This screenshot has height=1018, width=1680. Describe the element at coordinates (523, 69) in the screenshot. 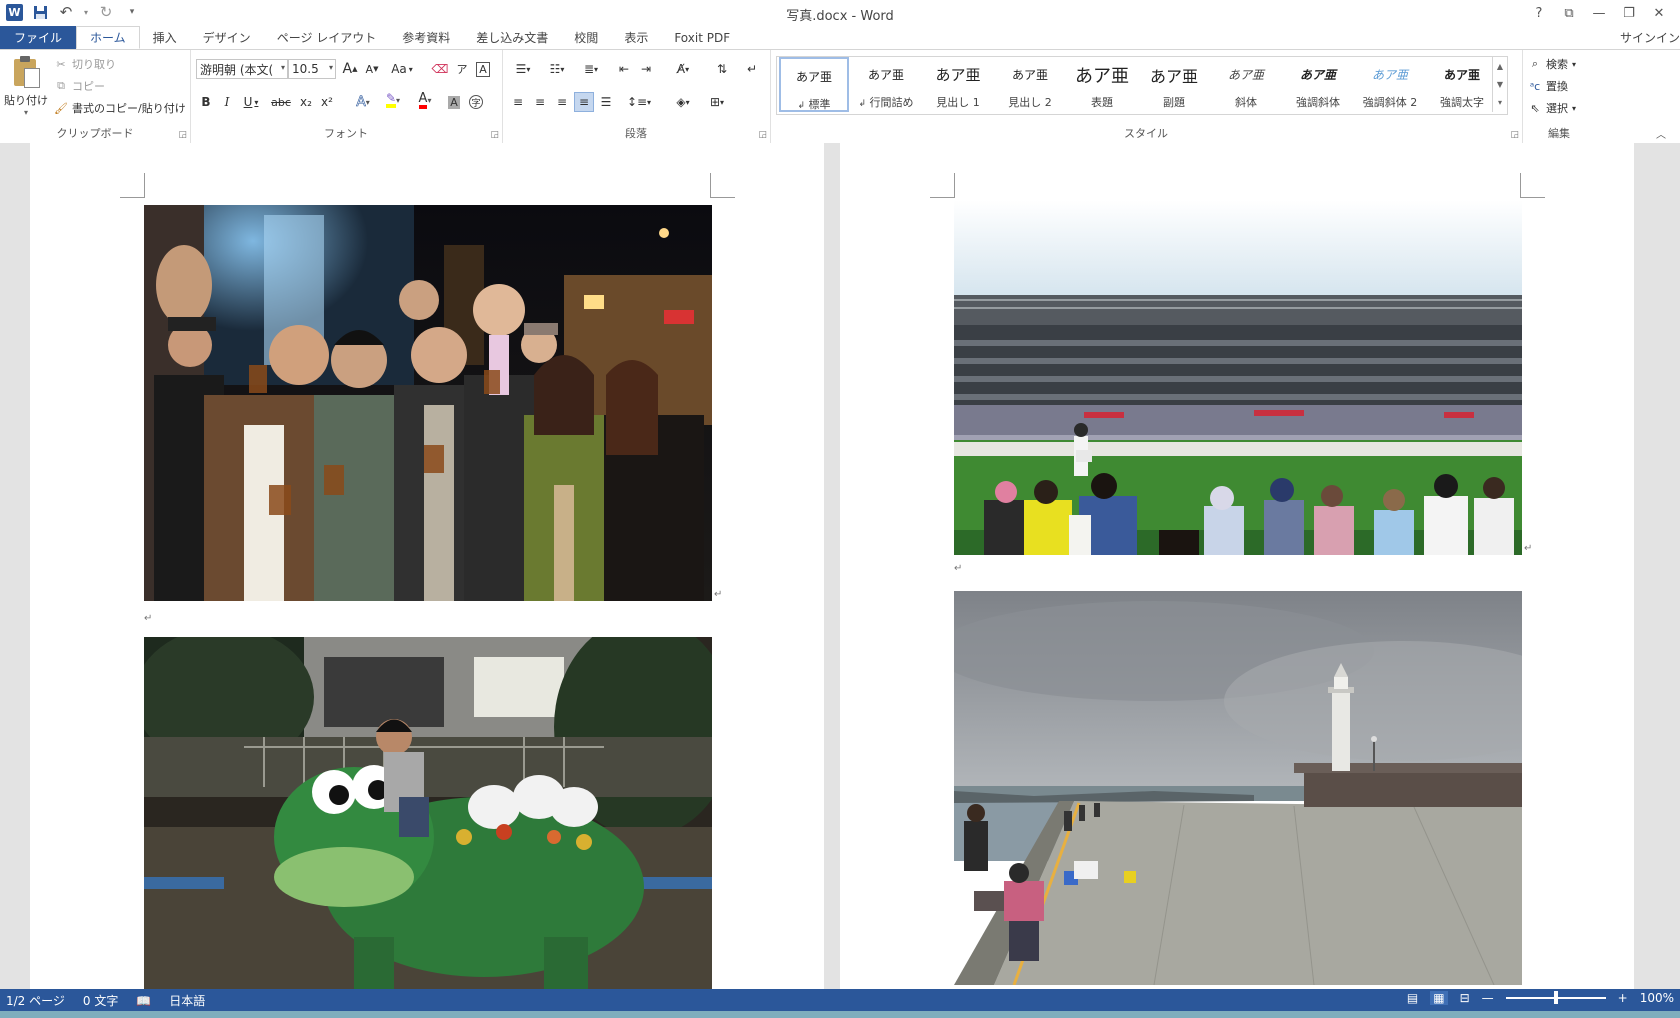

I see `bullets-button: ☰ ▾` at that location.